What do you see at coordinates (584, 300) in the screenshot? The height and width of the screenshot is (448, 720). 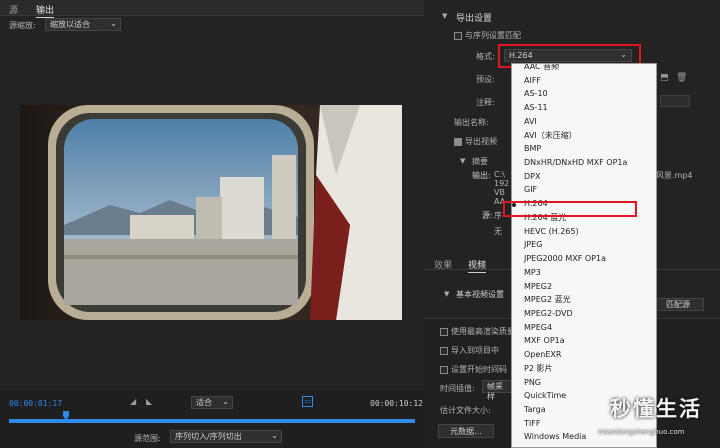 I see `format-menu-item: MPEG2 蓝光` at bounding box center [584, 300].